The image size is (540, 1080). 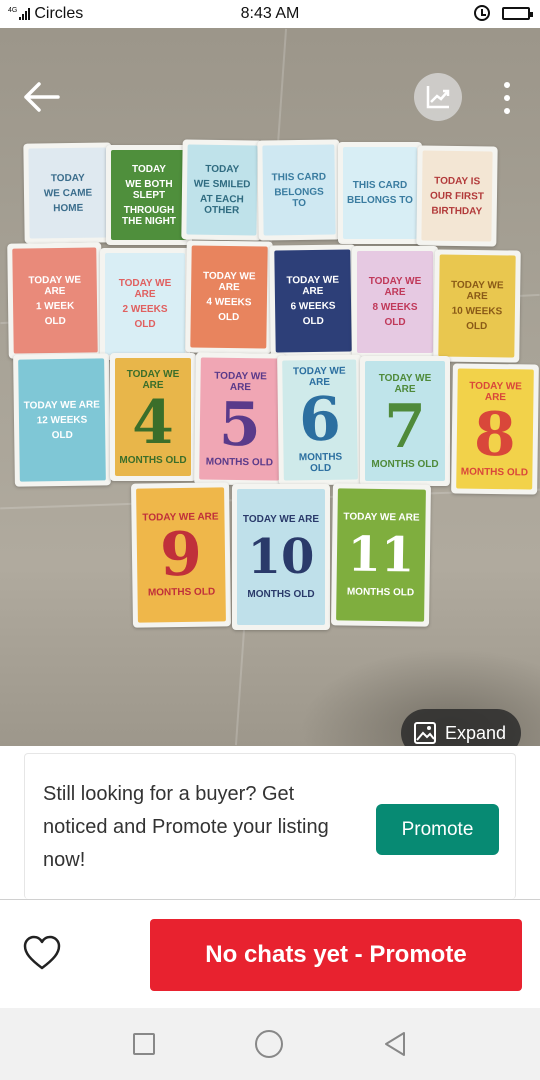 I want to click on milestone-card-face: TODAY WE ARE 6 MONTHS OLD, so click(x=320, y=420).